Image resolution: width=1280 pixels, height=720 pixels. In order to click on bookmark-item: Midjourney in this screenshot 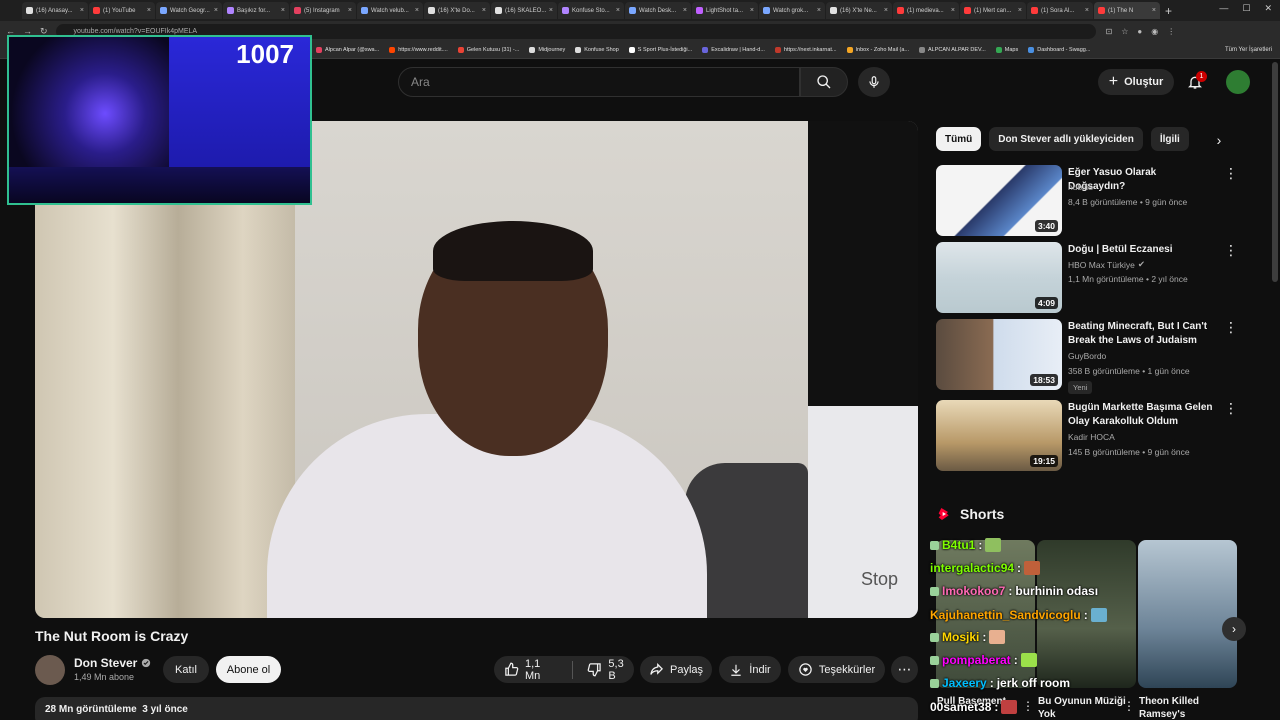, I will do `click(547, 49)`.